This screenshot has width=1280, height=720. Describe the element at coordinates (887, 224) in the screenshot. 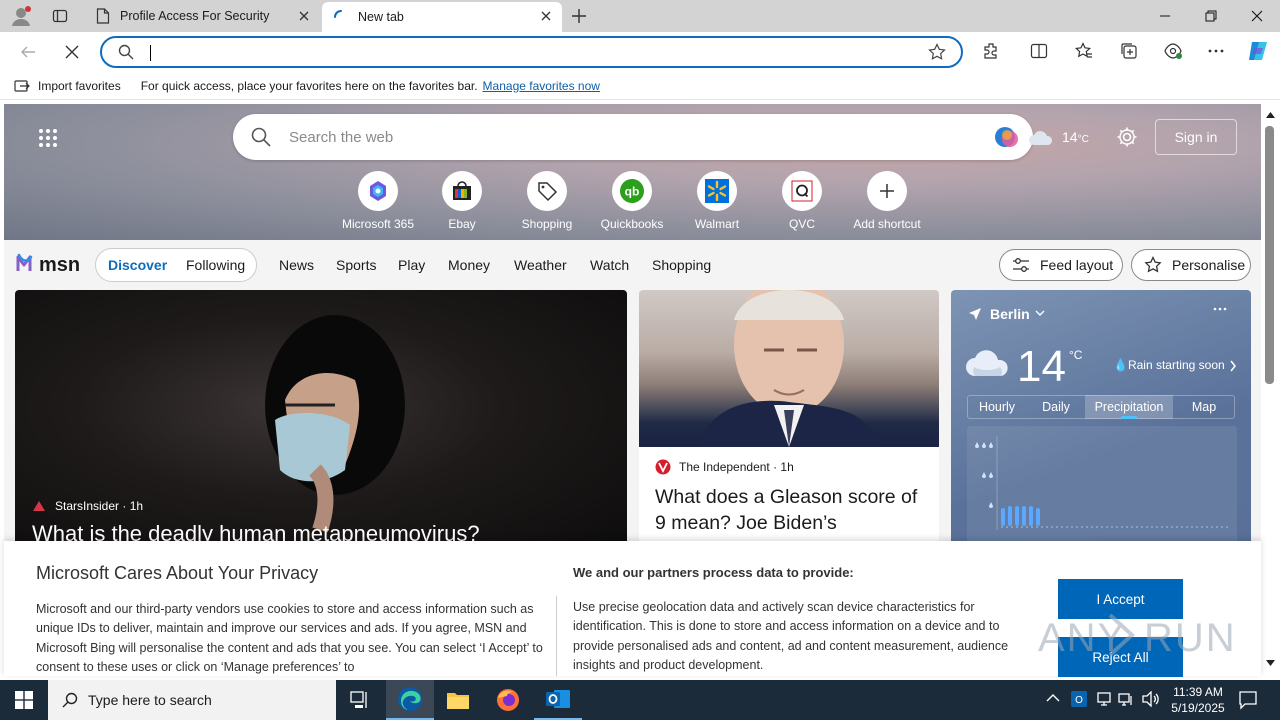

I see `shortcut-label: Add shortcut` at that location.